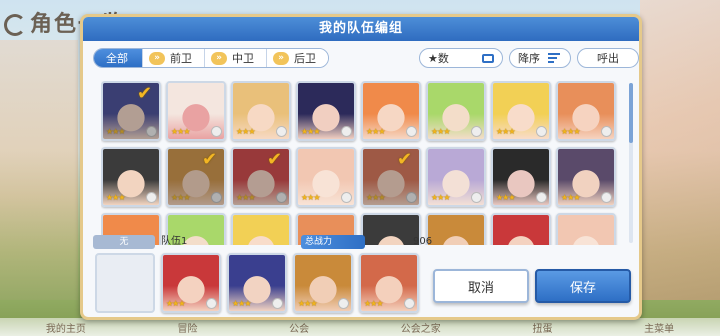 This screenshot has width=720, height=336. Describe the element at coordinates (174, 241) in the screenshot. I see `team-name: 队伍1` at that location.